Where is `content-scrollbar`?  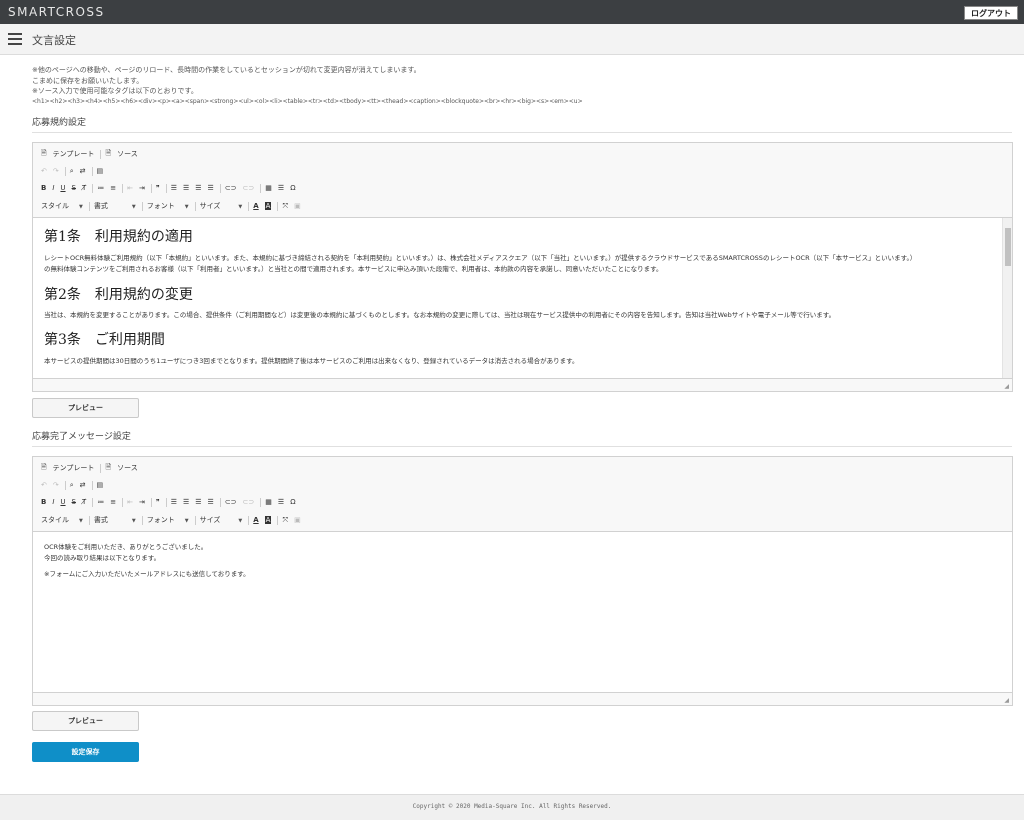
content-scrollbar is located at coordinates (1007, 298).